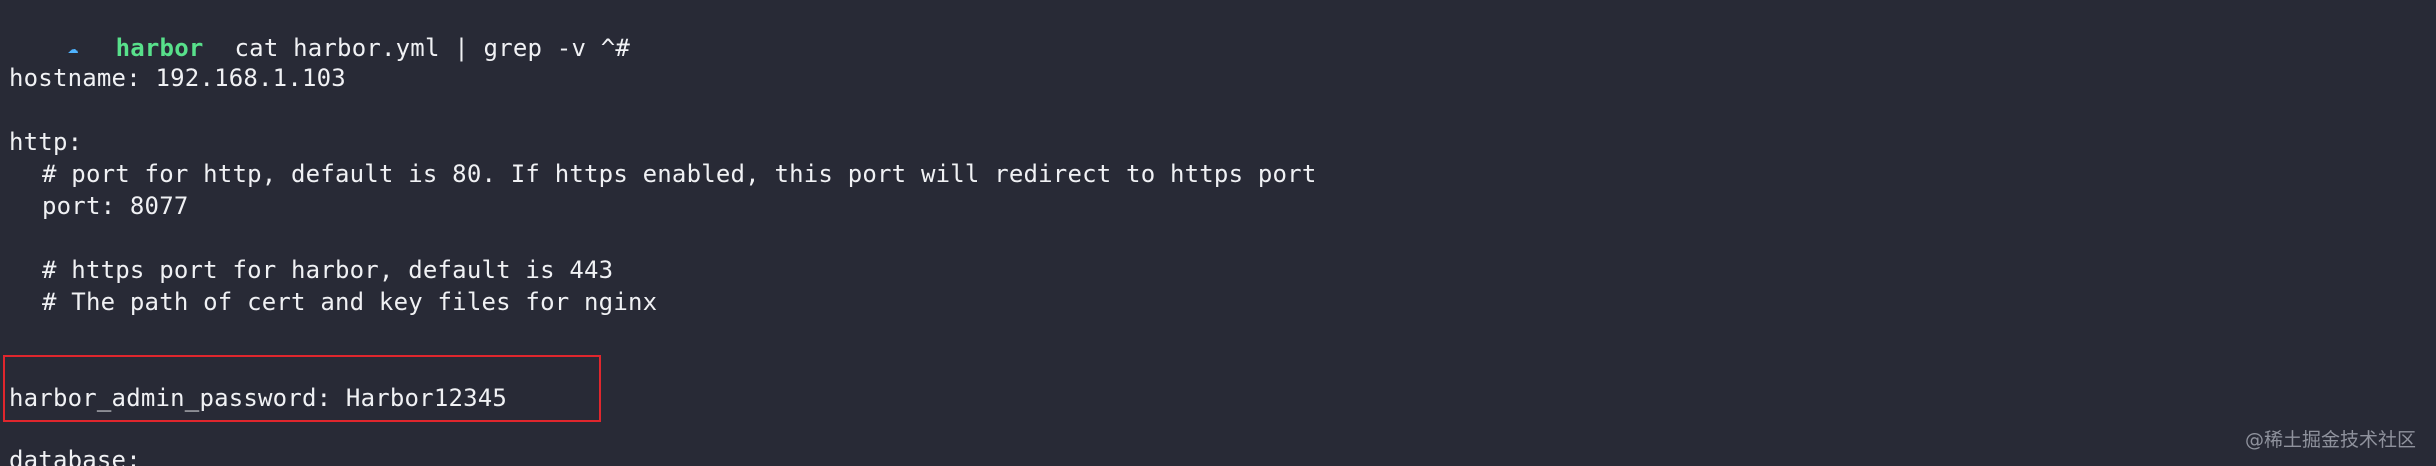 This screenshot has height=466, width=2436. I want to click on prompt-arrow-icon: ☁, so click(73, 47).